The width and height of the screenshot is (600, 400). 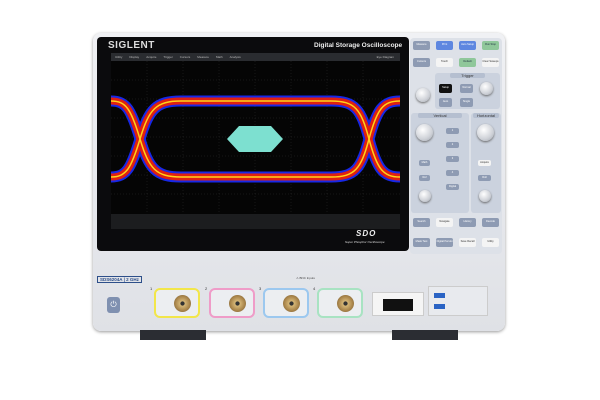 I want to click on menu-math: Math, so click(x=219, y=57).